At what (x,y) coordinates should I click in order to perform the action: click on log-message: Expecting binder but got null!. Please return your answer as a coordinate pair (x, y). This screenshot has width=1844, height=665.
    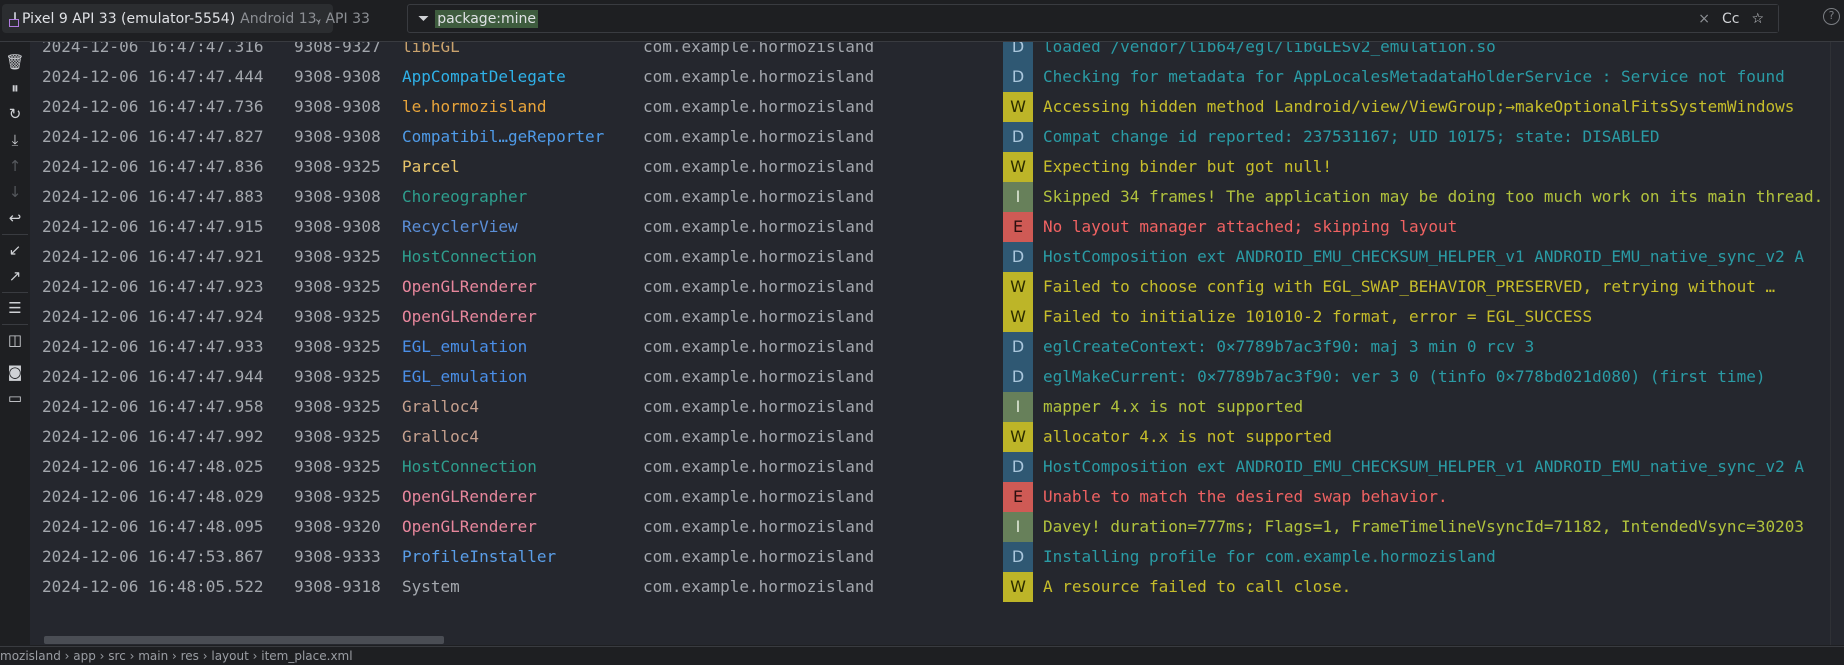
    Looking at the image, I should click on (1187, 166).